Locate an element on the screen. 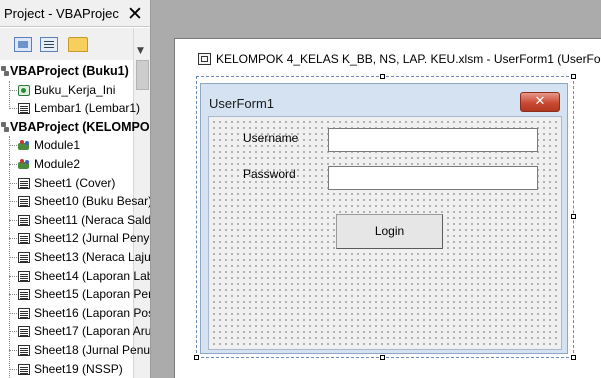 The height and width of the screenshot is (378, 601). scroll-down-arrow-icon: ▼ is located at coordinates (140, 51).